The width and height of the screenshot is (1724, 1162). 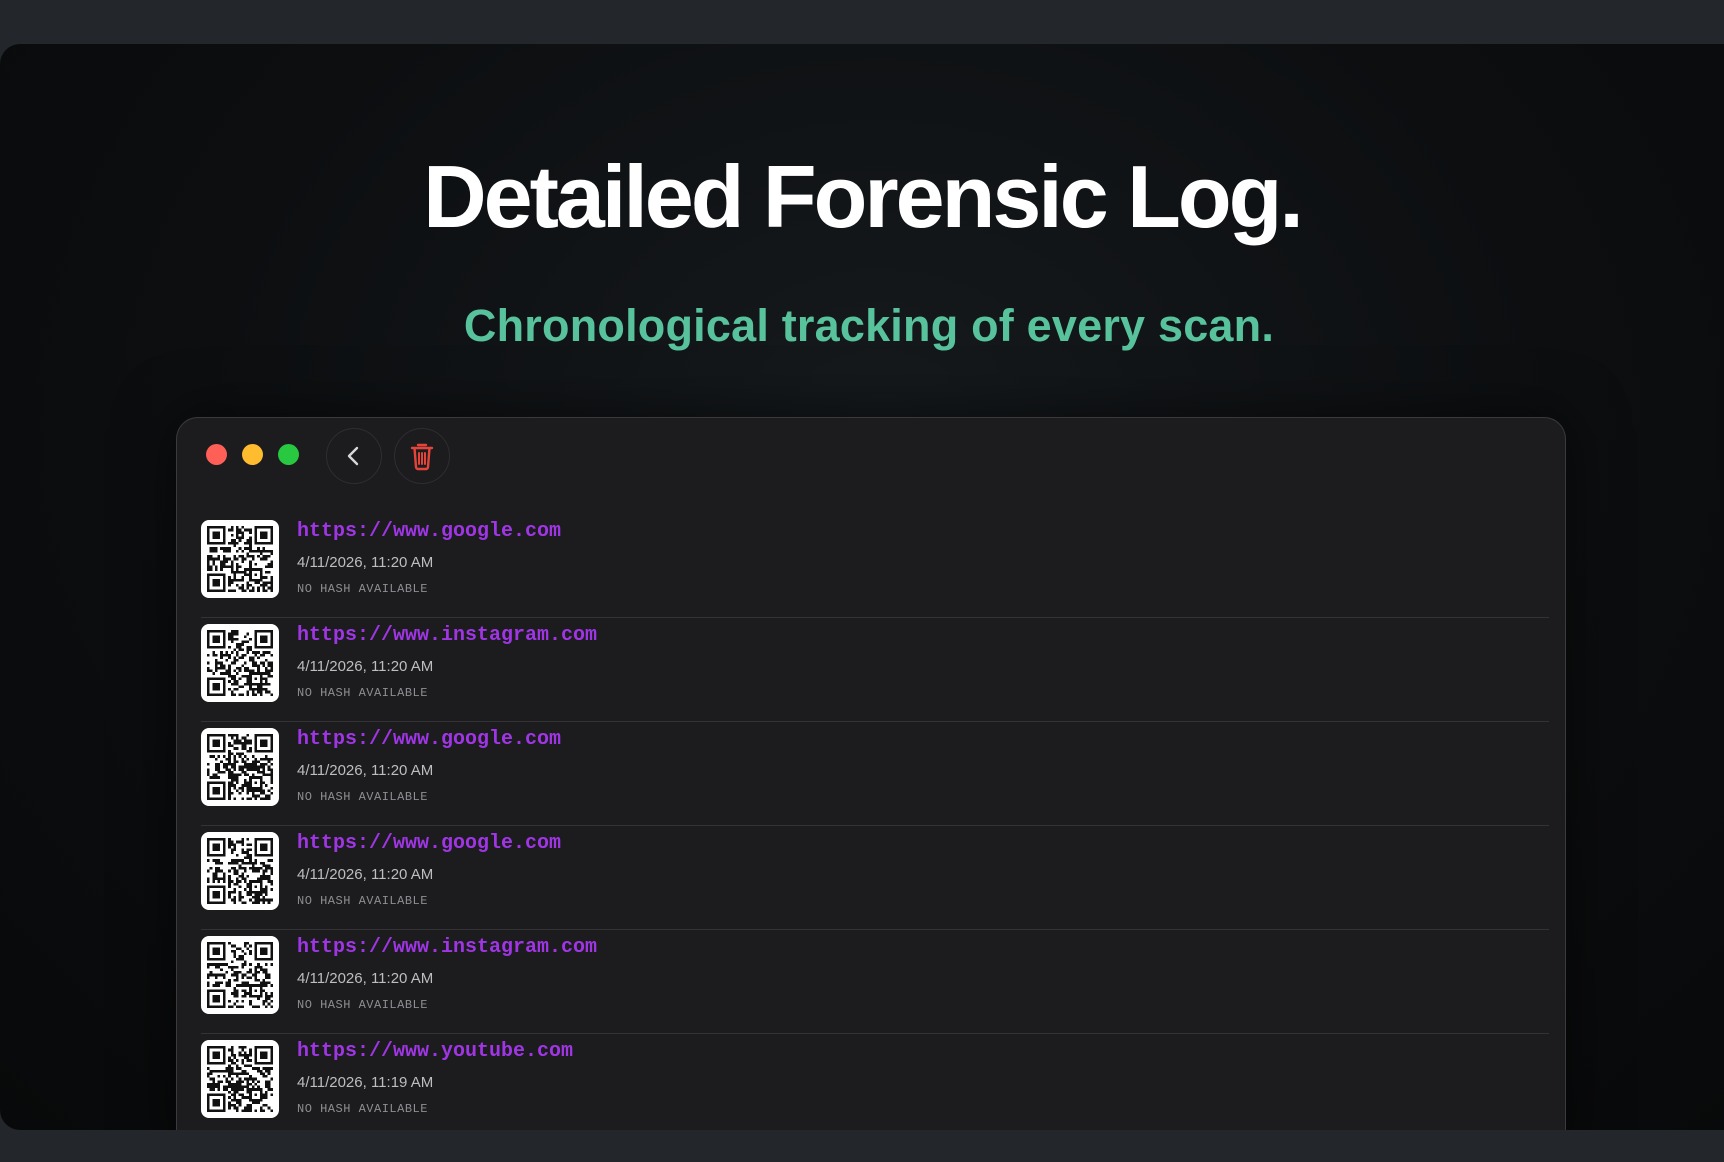 I want to click on delete-history-button, so click(x=422, y=456).